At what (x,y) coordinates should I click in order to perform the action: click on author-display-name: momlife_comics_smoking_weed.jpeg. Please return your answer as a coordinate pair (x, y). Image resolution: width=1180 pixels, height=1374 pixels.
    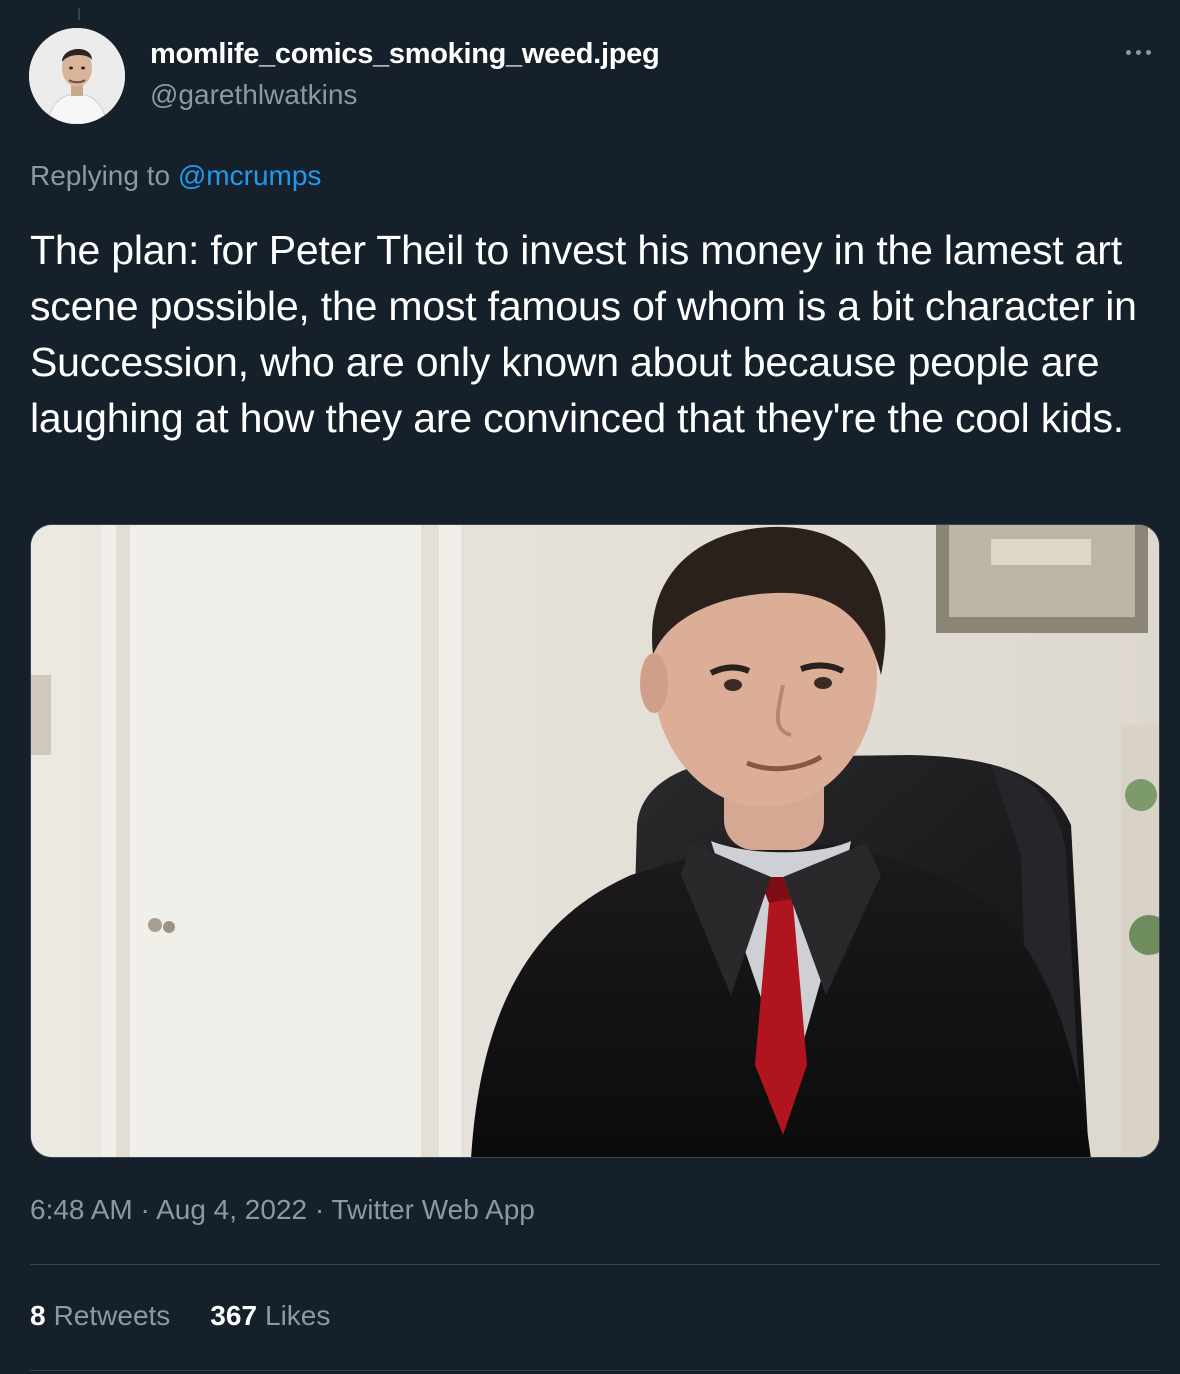
    Looking at the image, I should click on (405, 54).